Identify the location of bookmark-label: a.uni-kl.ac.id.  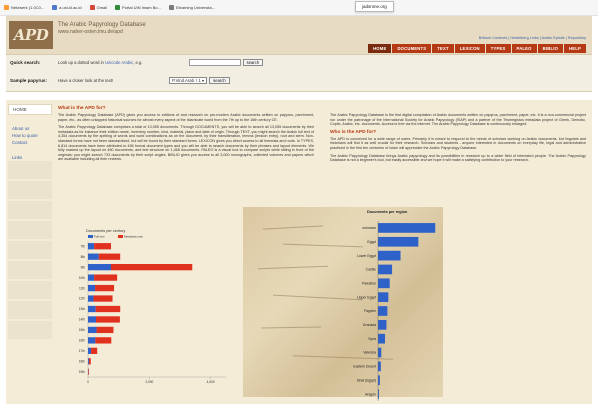
(70, 7).